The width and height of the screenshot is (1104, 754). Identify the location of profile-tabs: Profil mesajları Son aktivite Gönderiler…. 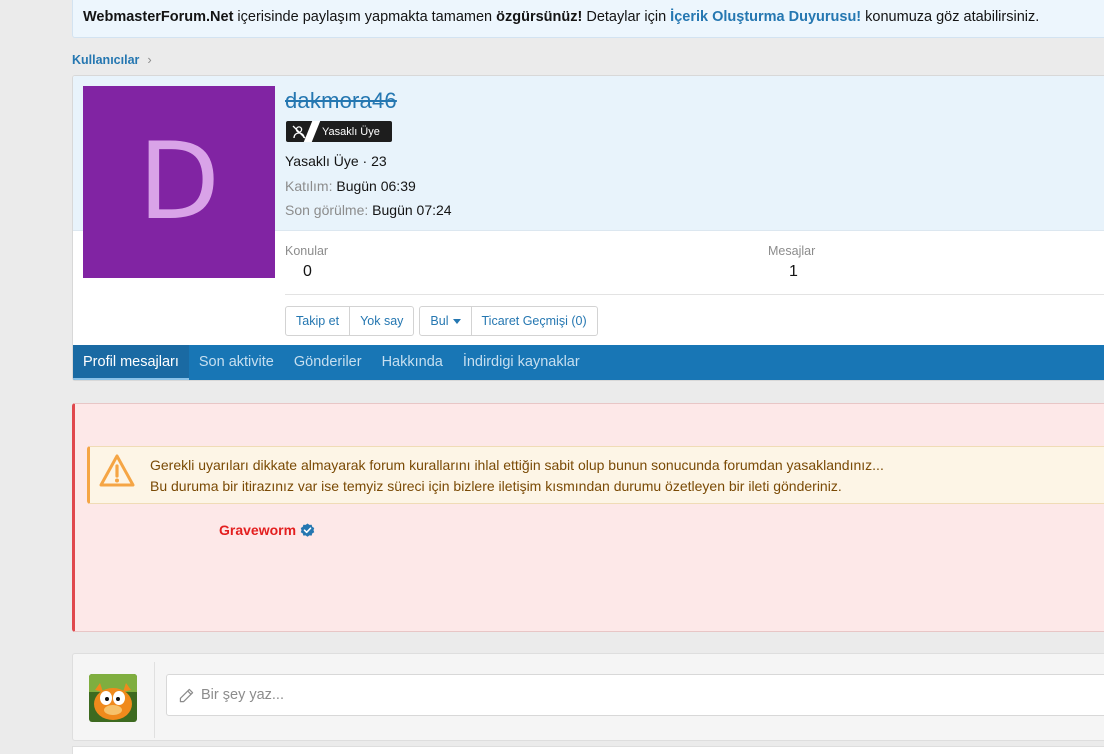
(588, 362).